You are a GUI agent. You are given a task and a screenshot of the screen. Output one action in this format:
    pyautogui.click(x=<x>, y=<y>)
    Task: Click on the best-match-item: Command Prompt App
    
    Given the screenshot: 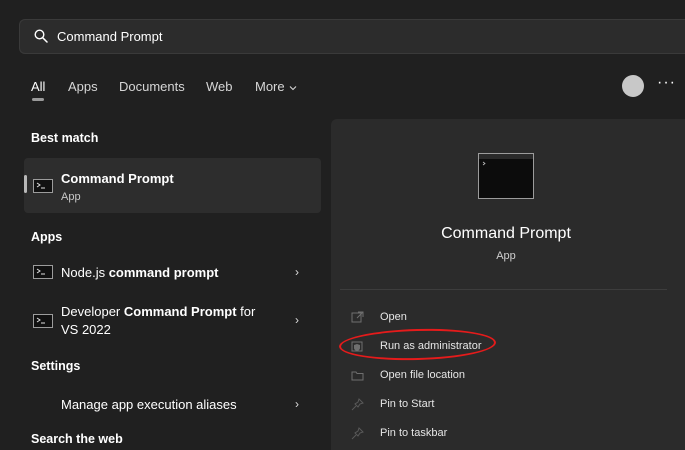 What is the action you would take?
    pyautogui.click(x=172, y=185)
    